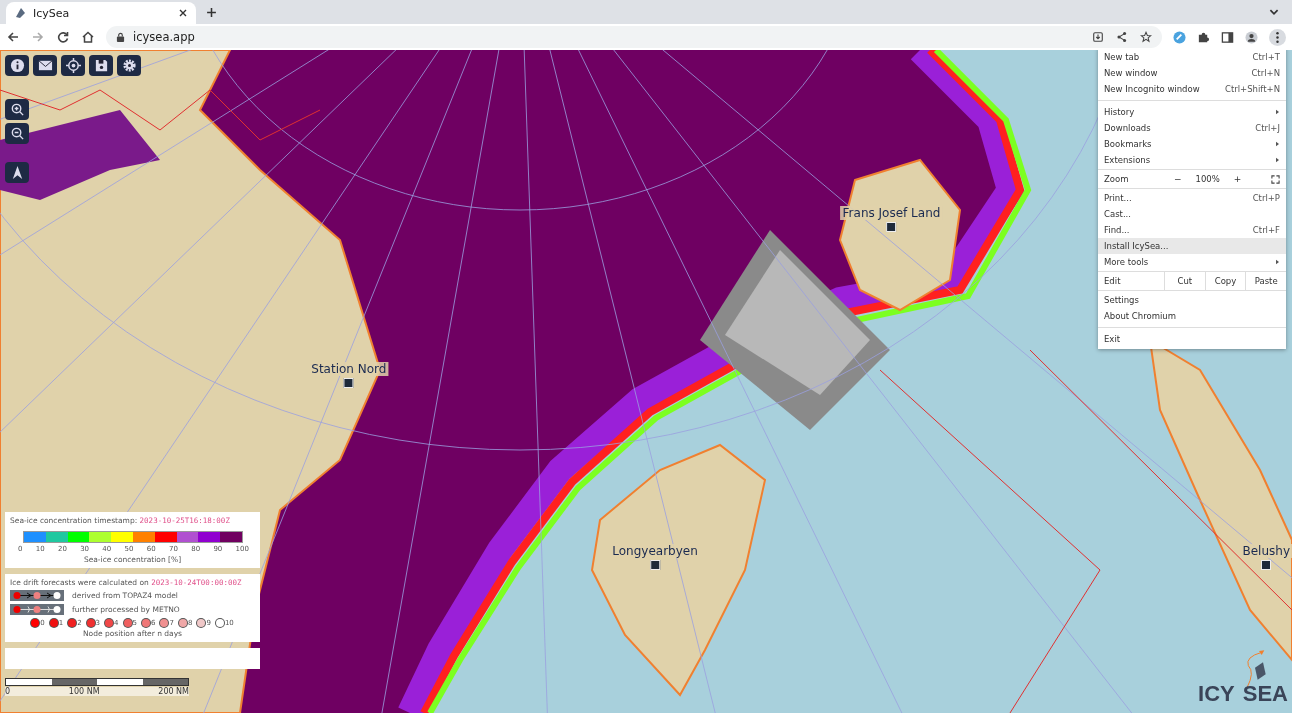 The height and width of the screenshot is (713, 1292). What do you see at coordinates (120, 37) in the screenshot?
I see `lock-icon` at bounding box center [120, 37].